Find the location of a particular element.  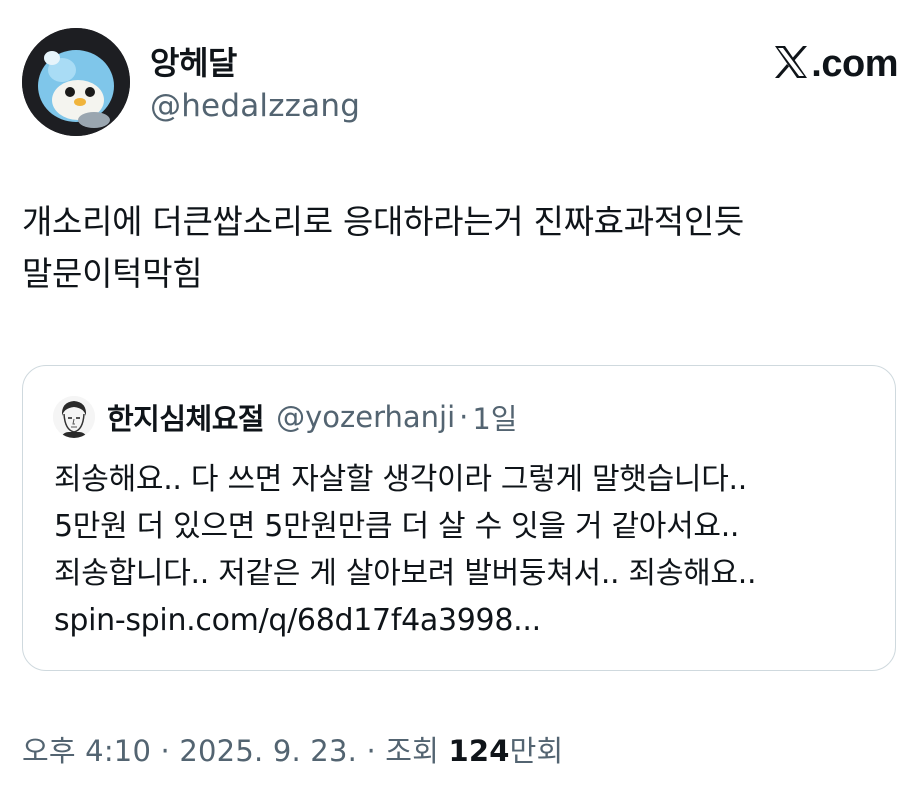

tweet-meta: 오후 4:10 · 2025. 9. 23. · 조회 124만회 is located at coordinates (292, 749).